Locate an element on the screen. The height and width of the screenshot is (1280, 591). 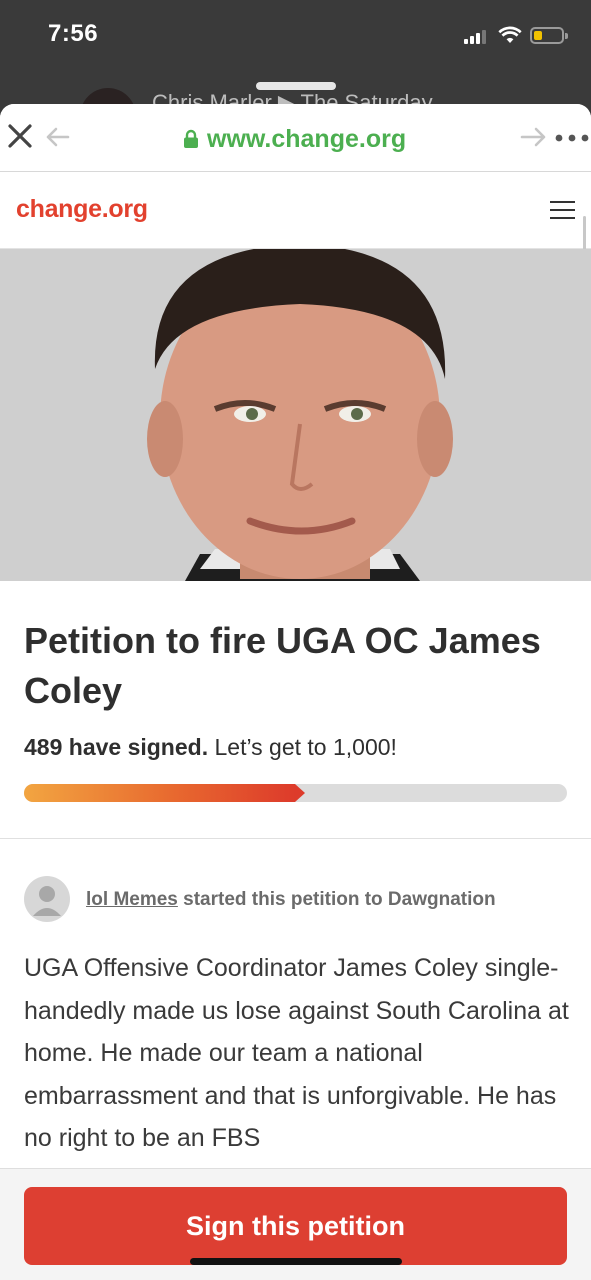
more-icon is located at coordinates (572, 138).